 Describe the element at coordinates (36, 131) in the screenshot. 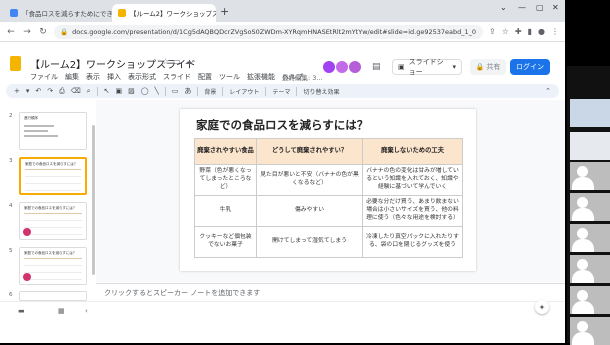

I see `thumb-line` at that location.